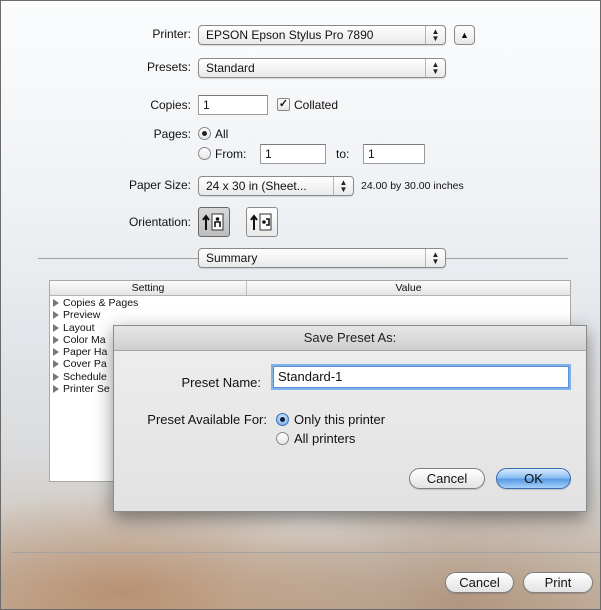  What do you see at coordinates (340, 419) in the screenshot?
I see `only-this-printer-label: Only this printer` at bounding box center [340, 419].